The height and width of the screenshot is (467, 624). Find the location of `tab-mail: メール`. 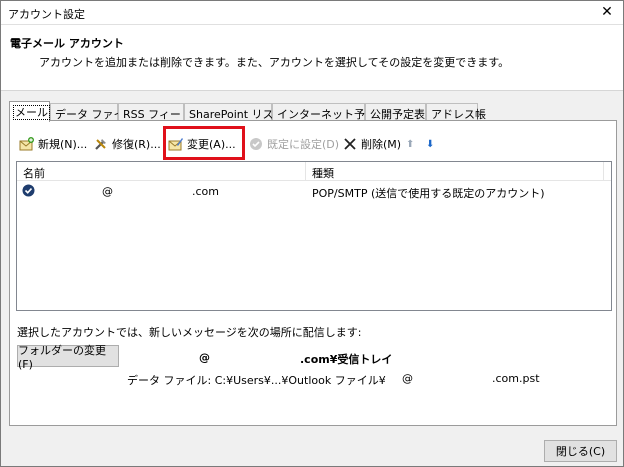

tab-mail: メール is located at coordinates (29, 111).